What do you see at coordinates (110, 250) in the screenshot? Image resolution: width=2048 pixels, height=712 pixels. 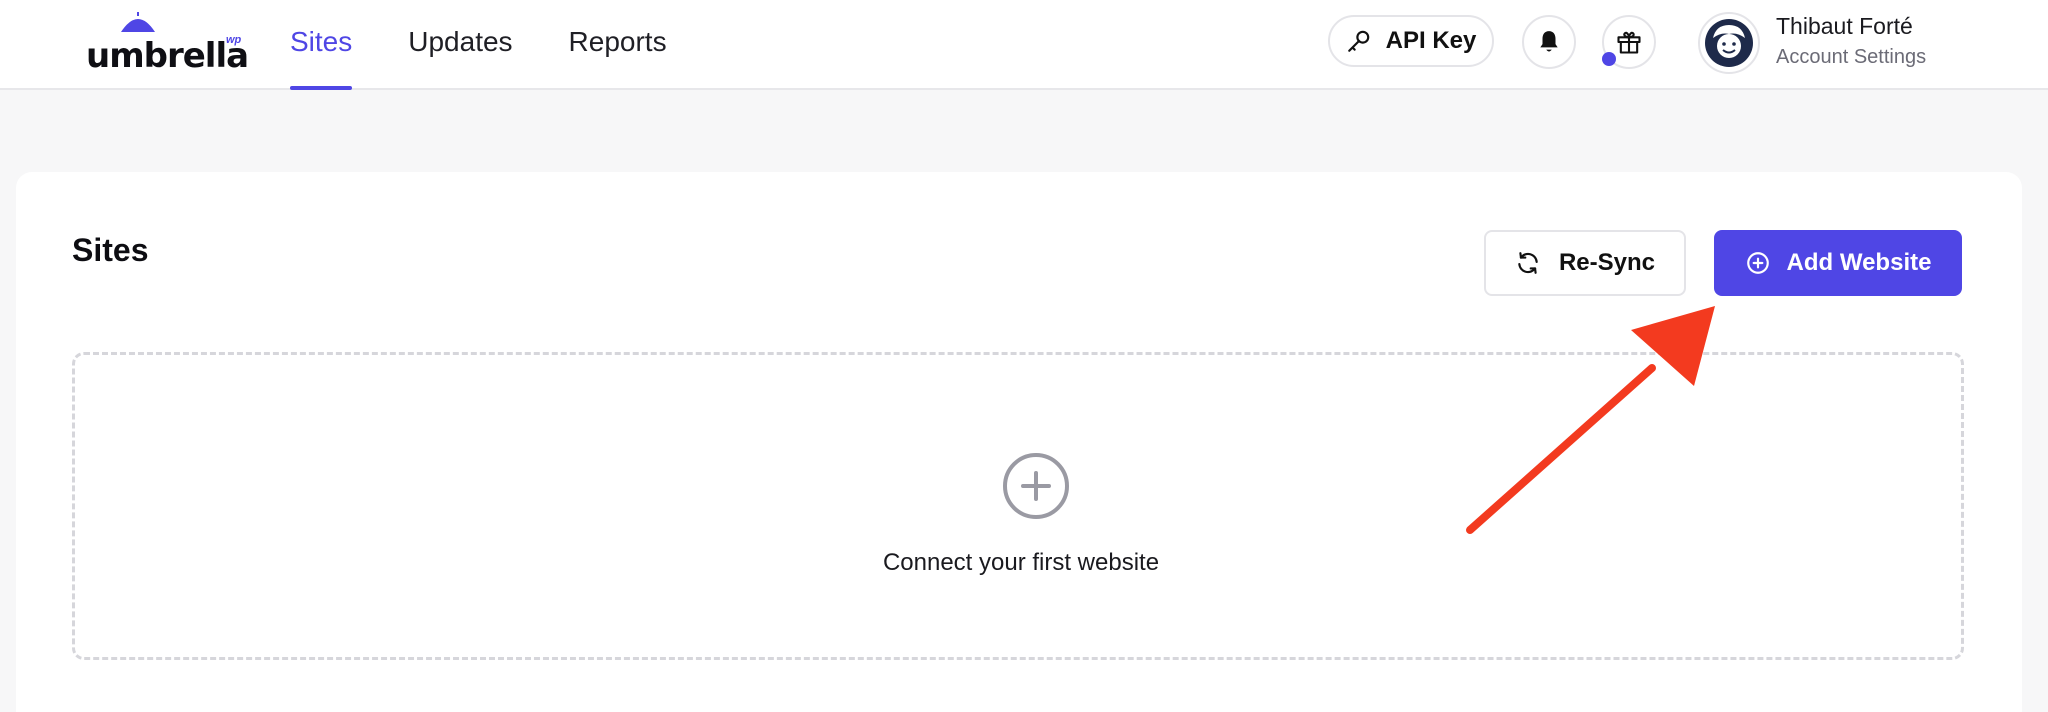 I see `page-title: Sites` at bounding box center [110, 250].